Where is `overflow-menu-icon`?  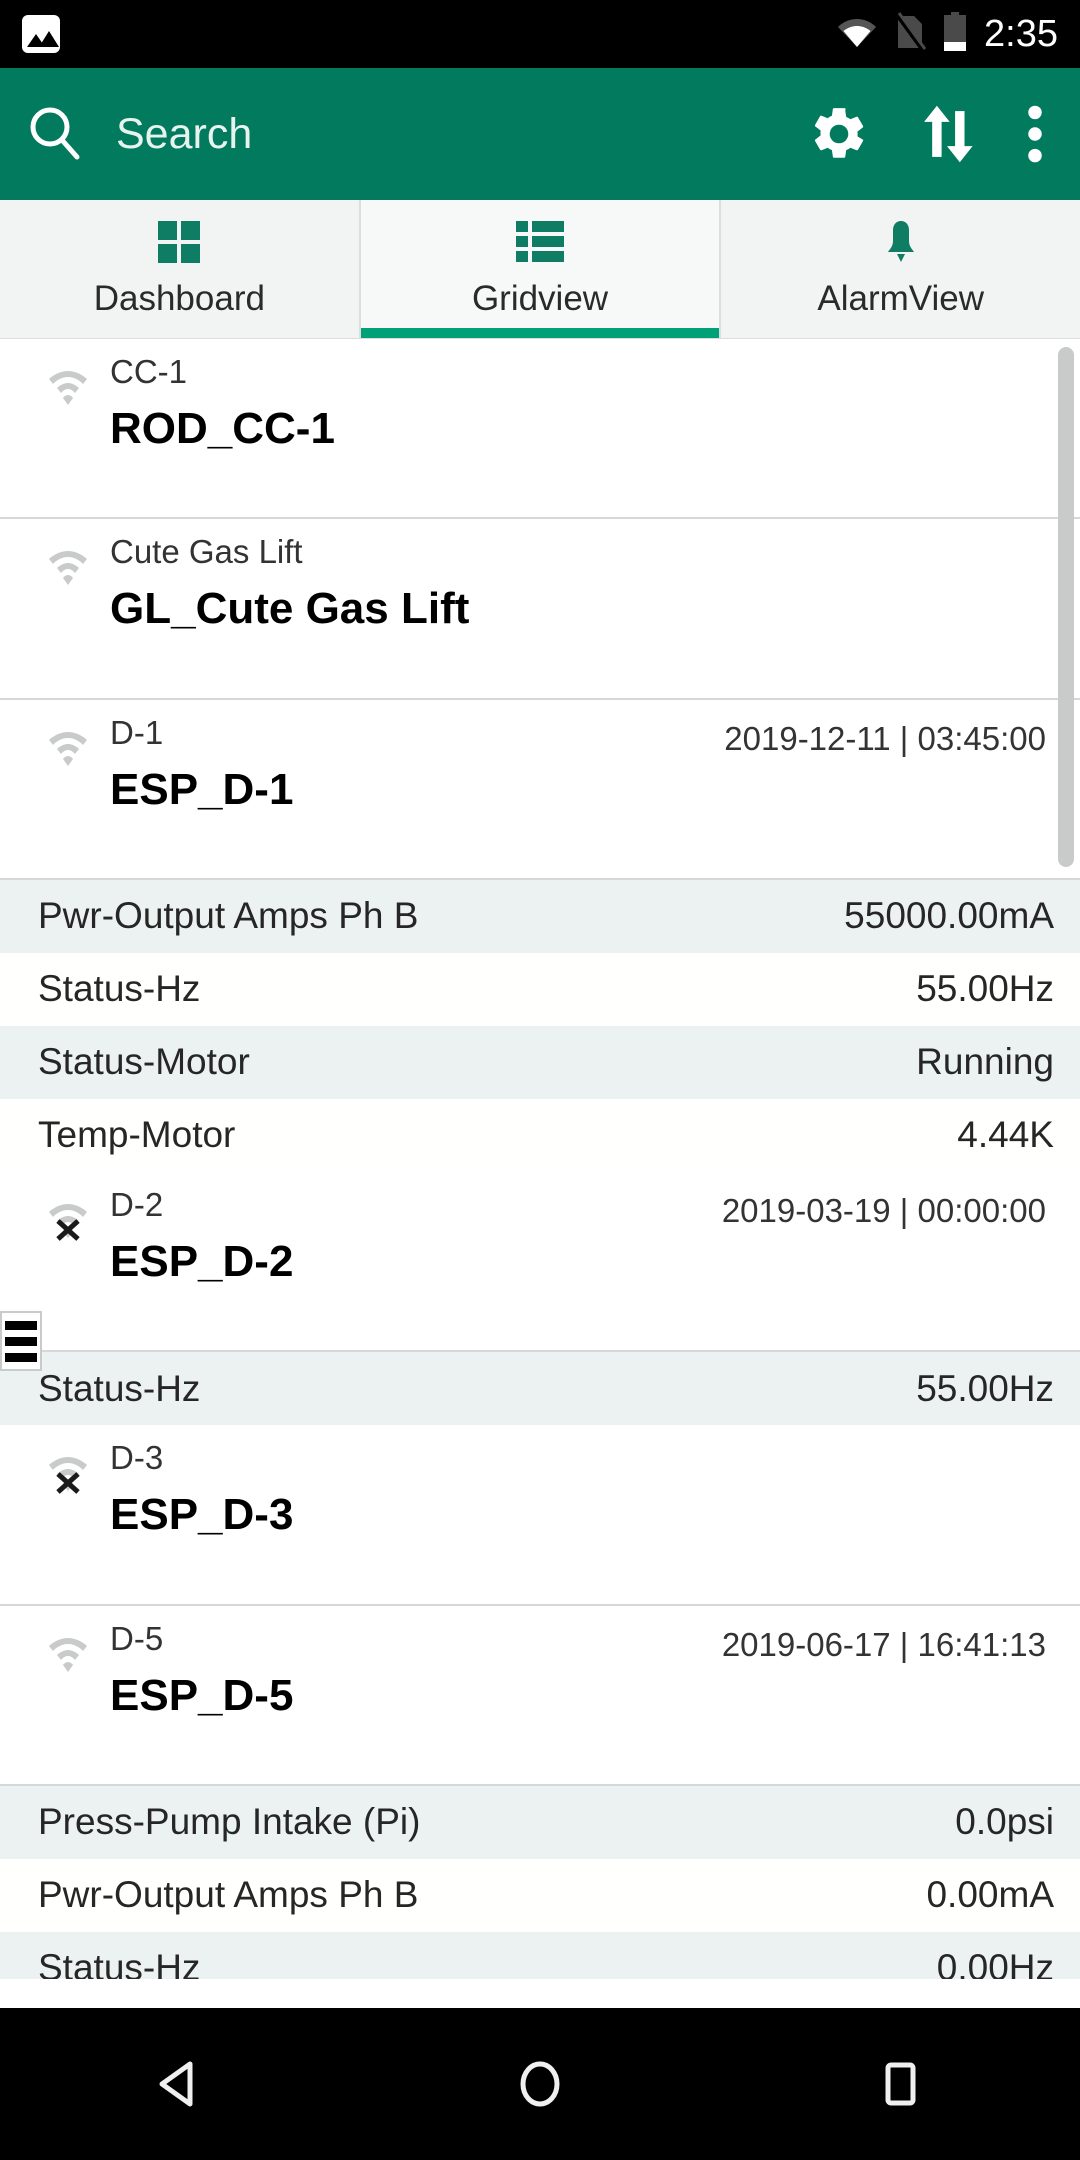 overflow-menu-icon is located at coordinates (1035, 134).